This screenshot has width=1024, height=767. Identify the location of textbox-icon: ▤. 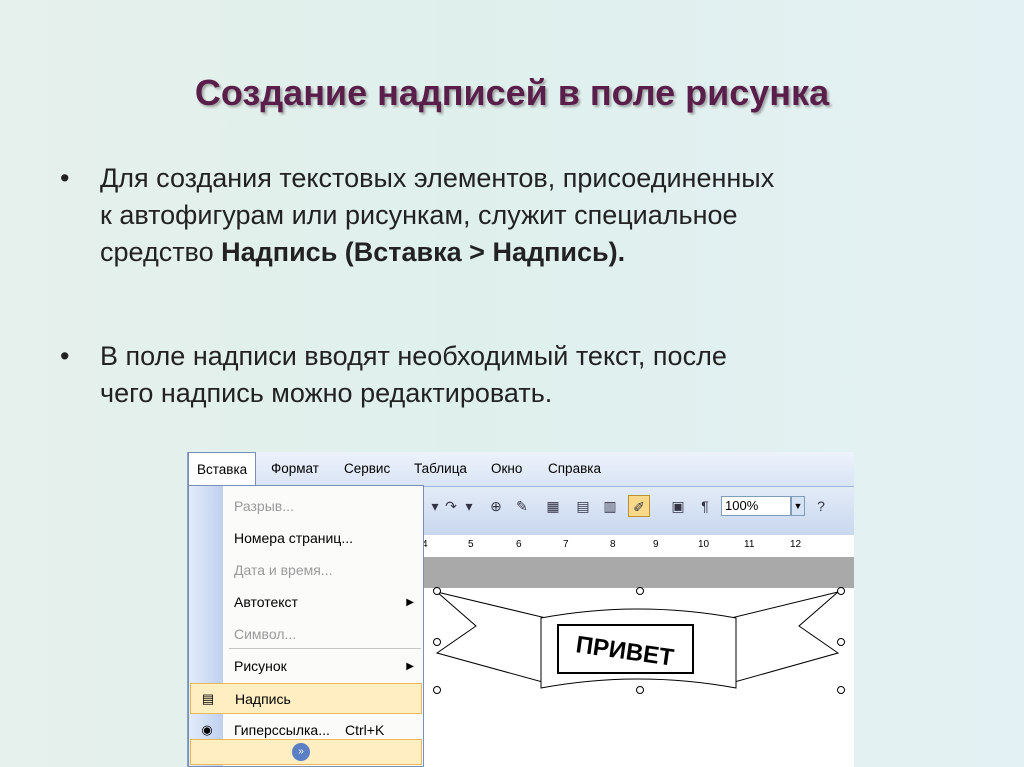
(208, 698).